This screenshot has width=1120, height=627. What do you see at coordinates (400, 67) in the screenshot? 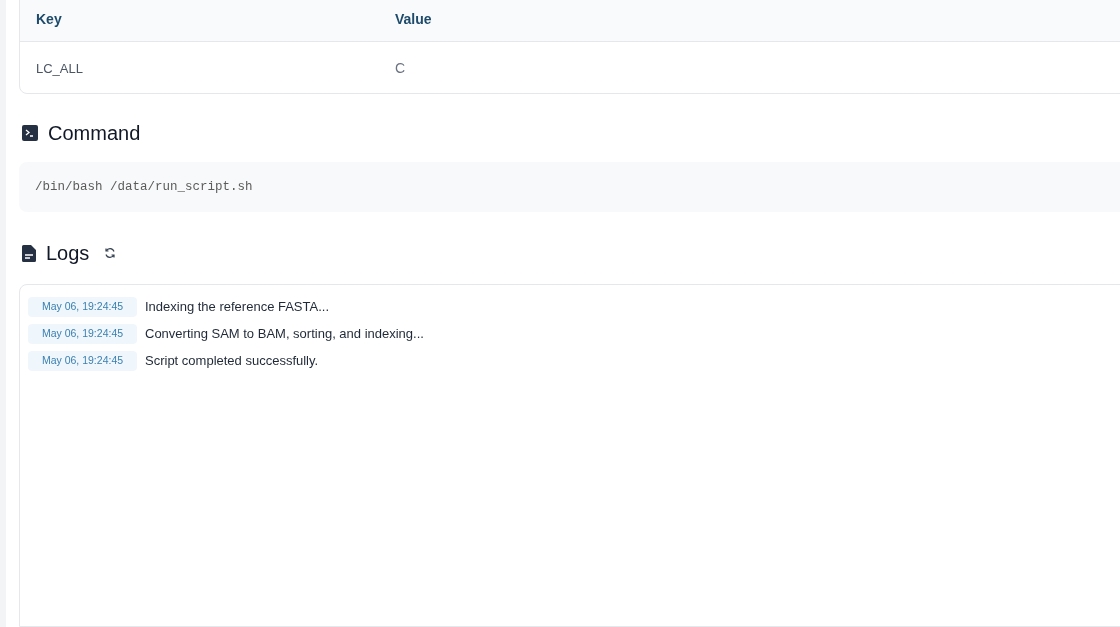
I see `table-cell: C` at bounding box center [400, 67].